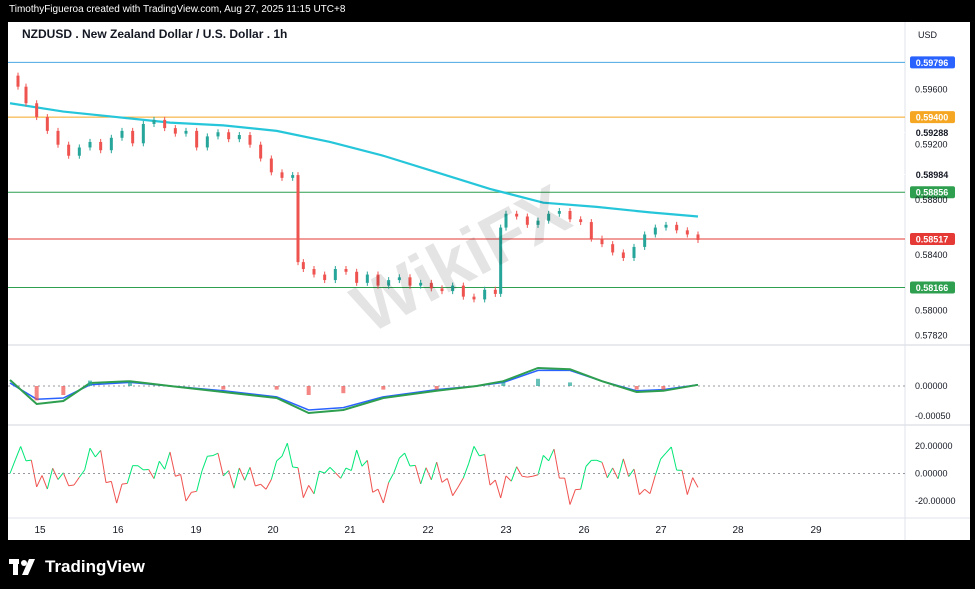  I want to click on x-tick: 20, so click(273, 530).